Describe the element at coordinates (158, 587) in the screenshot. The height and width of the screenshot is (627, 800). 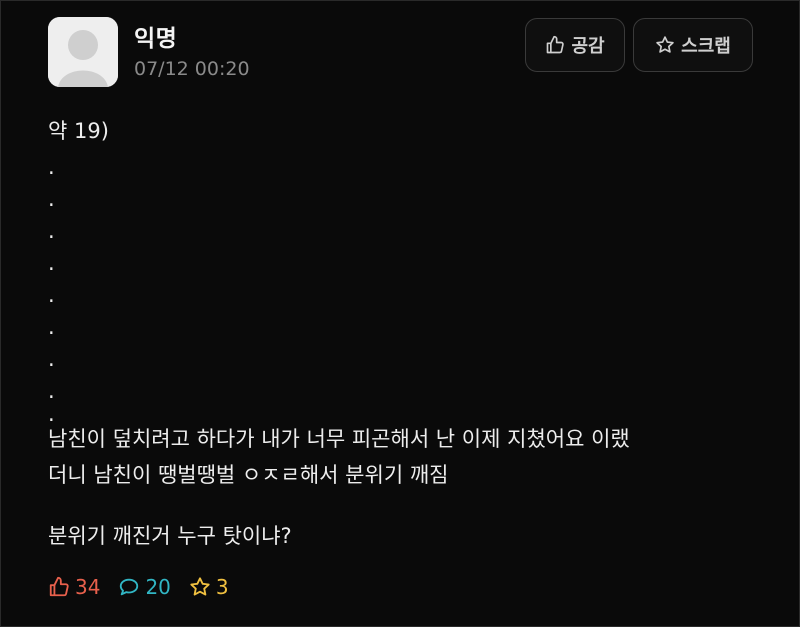
I see `comment-count-value: 20` at that location.